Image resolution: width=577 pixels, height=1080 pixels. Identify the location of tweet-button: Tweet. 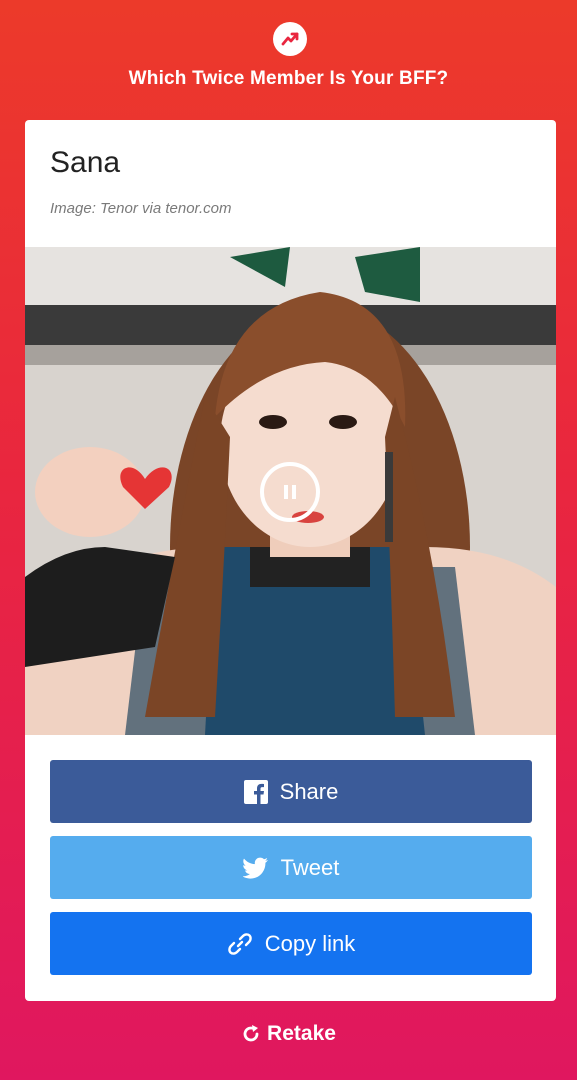
(291, 867).